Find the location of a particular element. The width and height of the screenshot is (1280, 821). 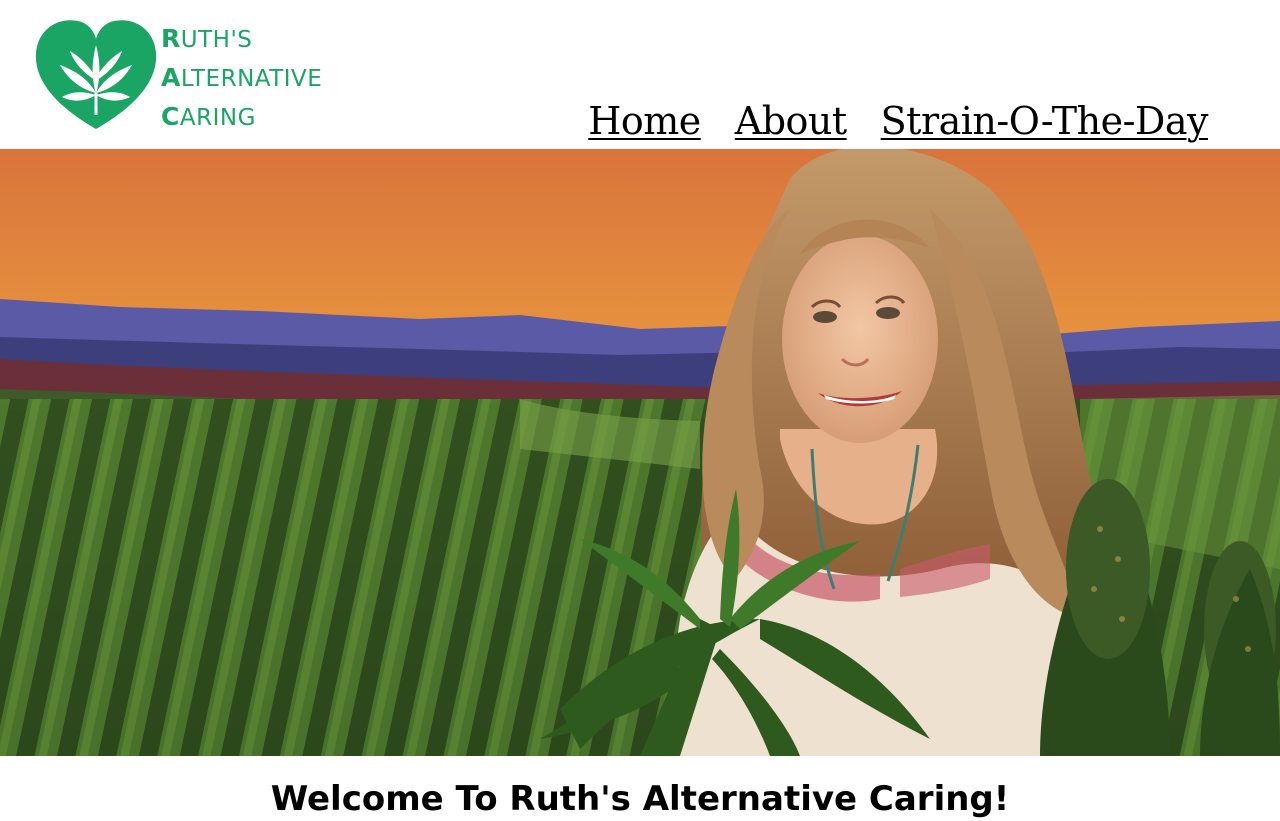

brand-line-3: CARING is located at coordinates (208, 116).